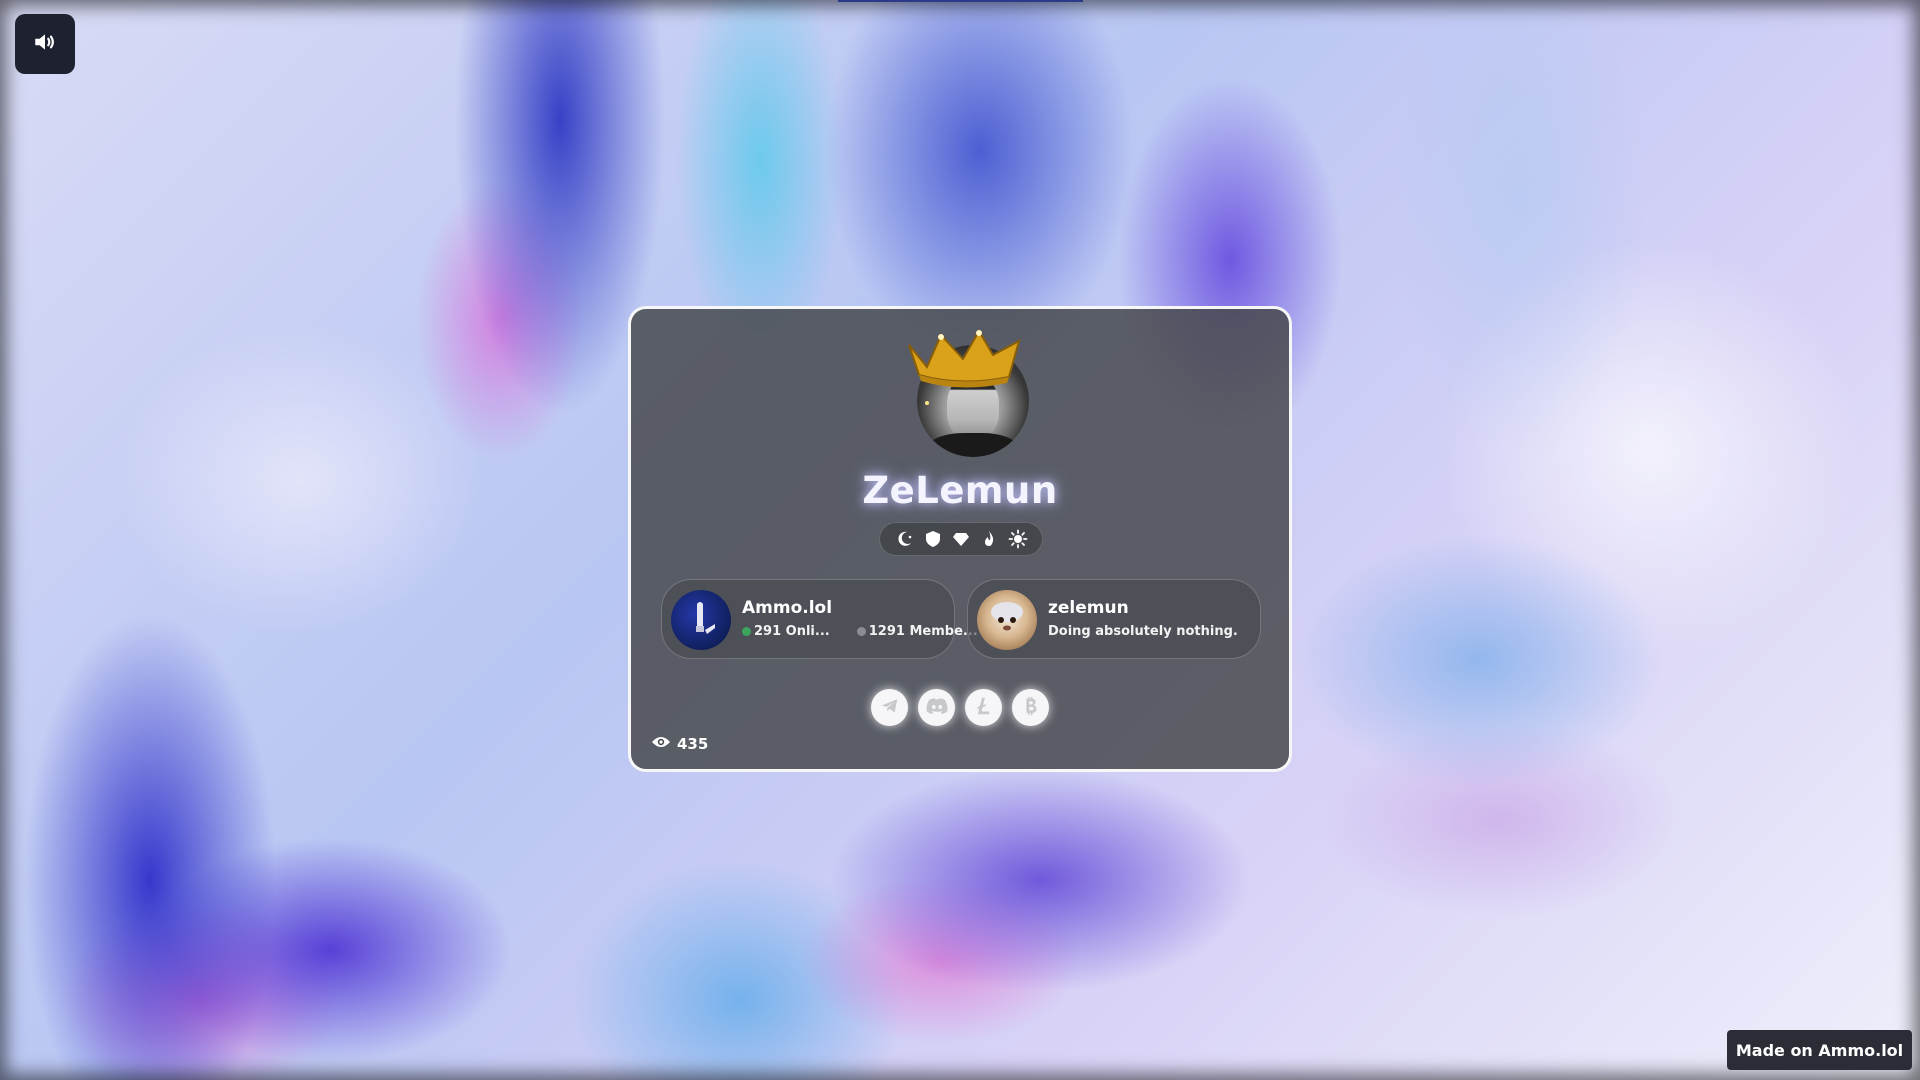 Image resolution: width=1920 pixels, height=1080 pixels. I want to click on litecoin-icon, so click(984, 708).